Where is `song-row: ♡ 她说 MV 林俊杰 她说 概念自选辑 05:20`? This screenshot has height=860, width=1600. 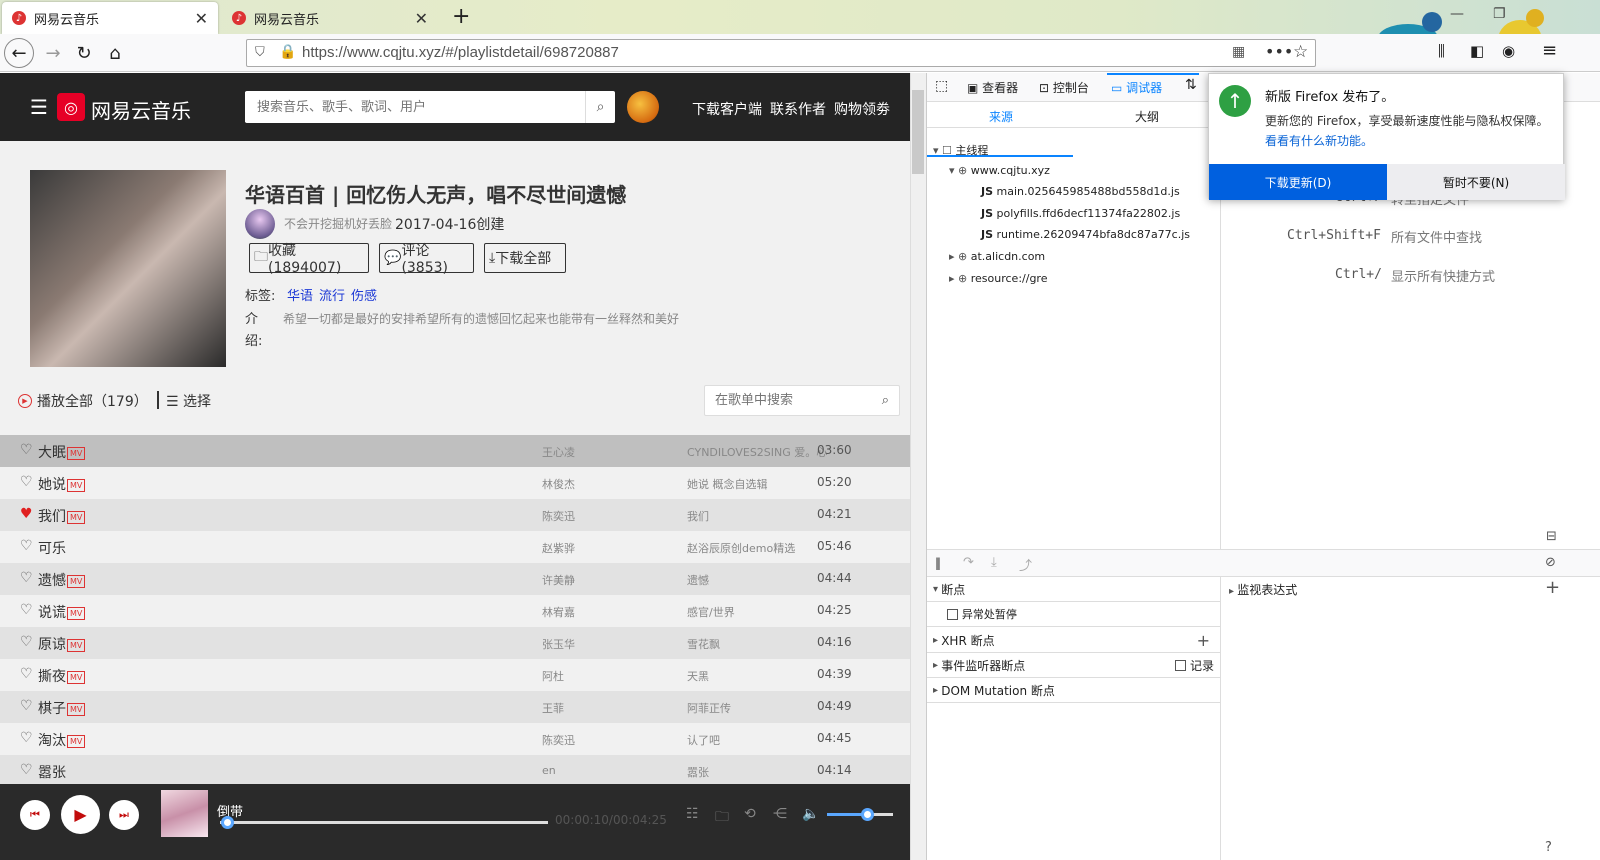 song-row: ♡ 她说 MV 林俊杰 她说 概念自选辑 05:20 is located at coordinates (455, 483).